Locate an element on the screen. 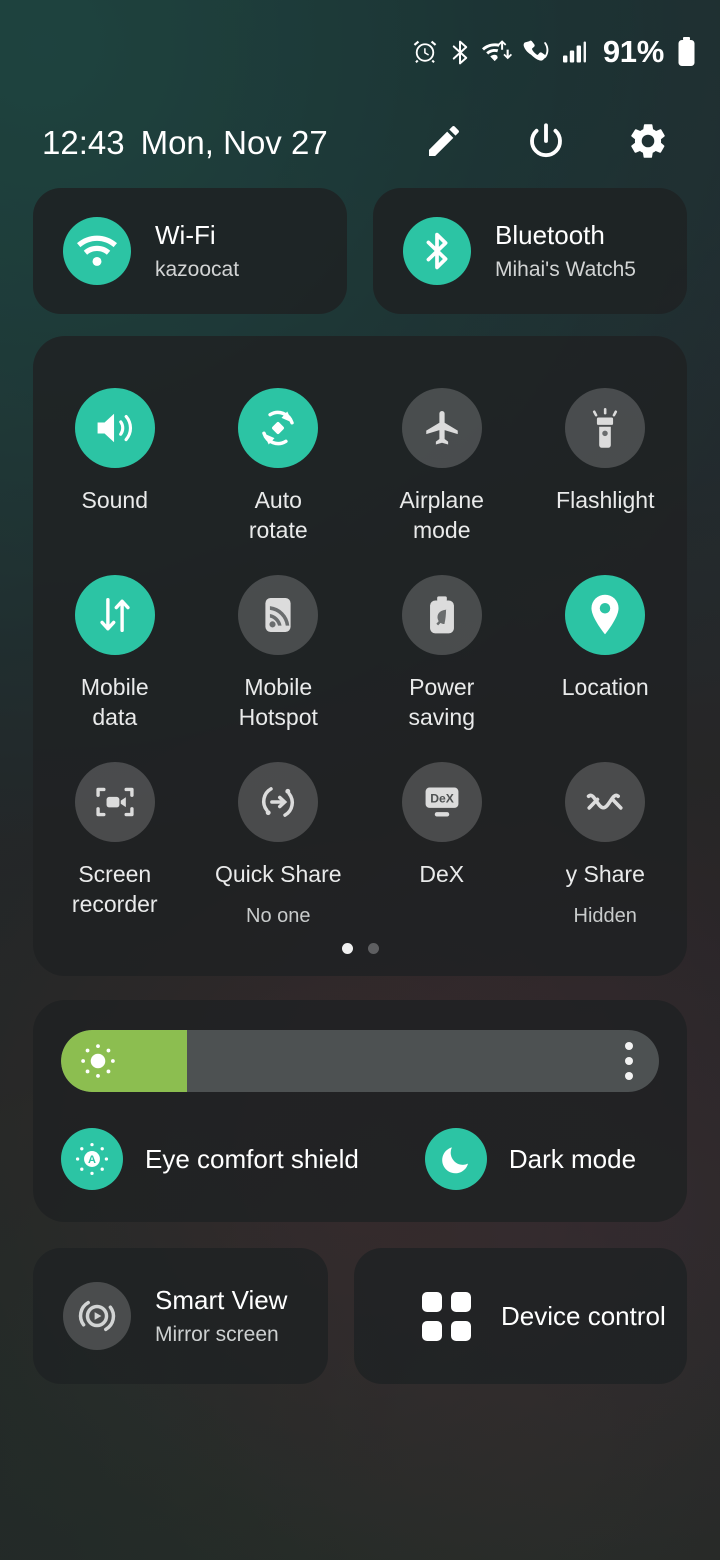  qs-tile-screen-recorder: Screen recorder is located at coordinates (115, 845).